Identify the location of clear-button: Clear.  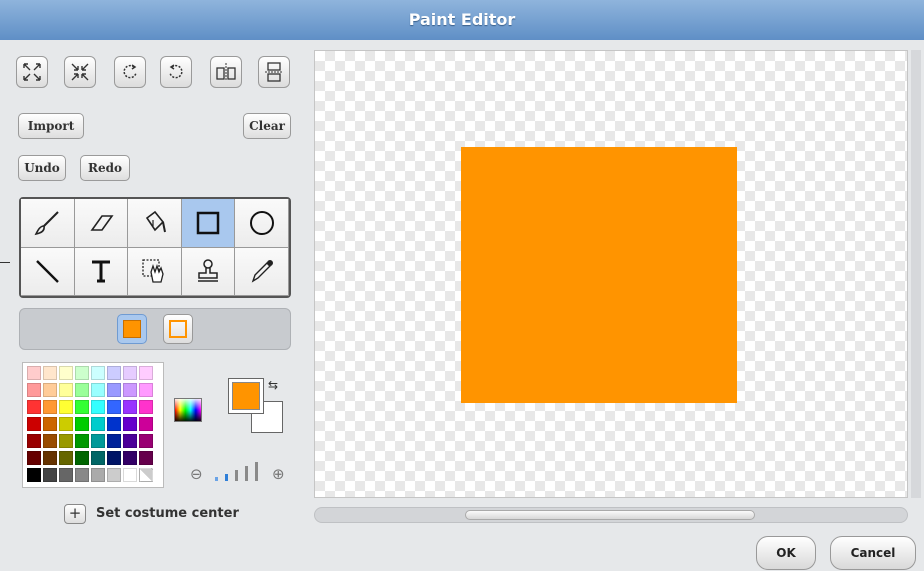
(267, 126).